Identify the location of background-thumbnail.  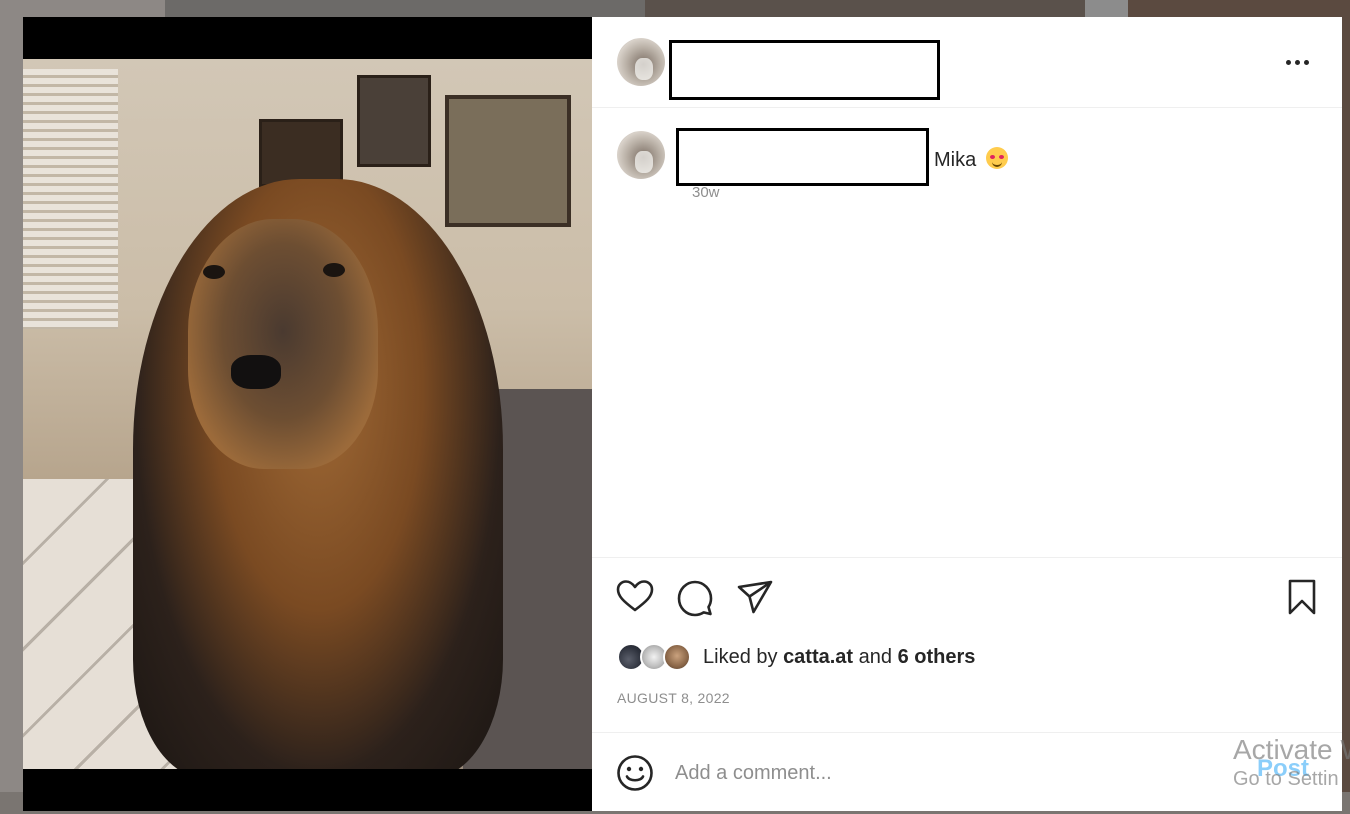
(865, 9).